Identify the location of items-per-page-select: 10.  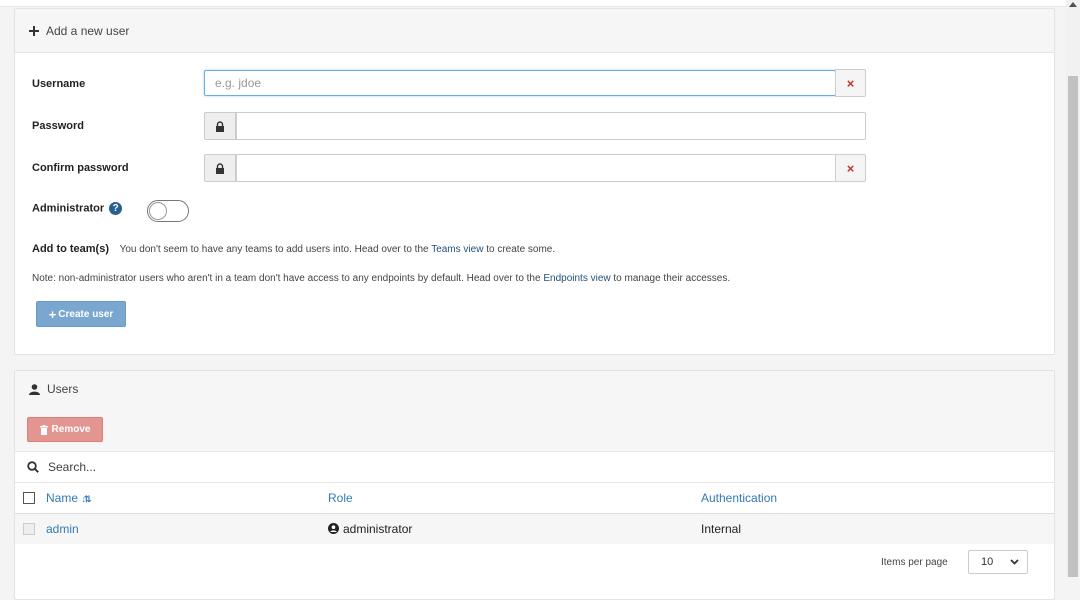
(998, 562).